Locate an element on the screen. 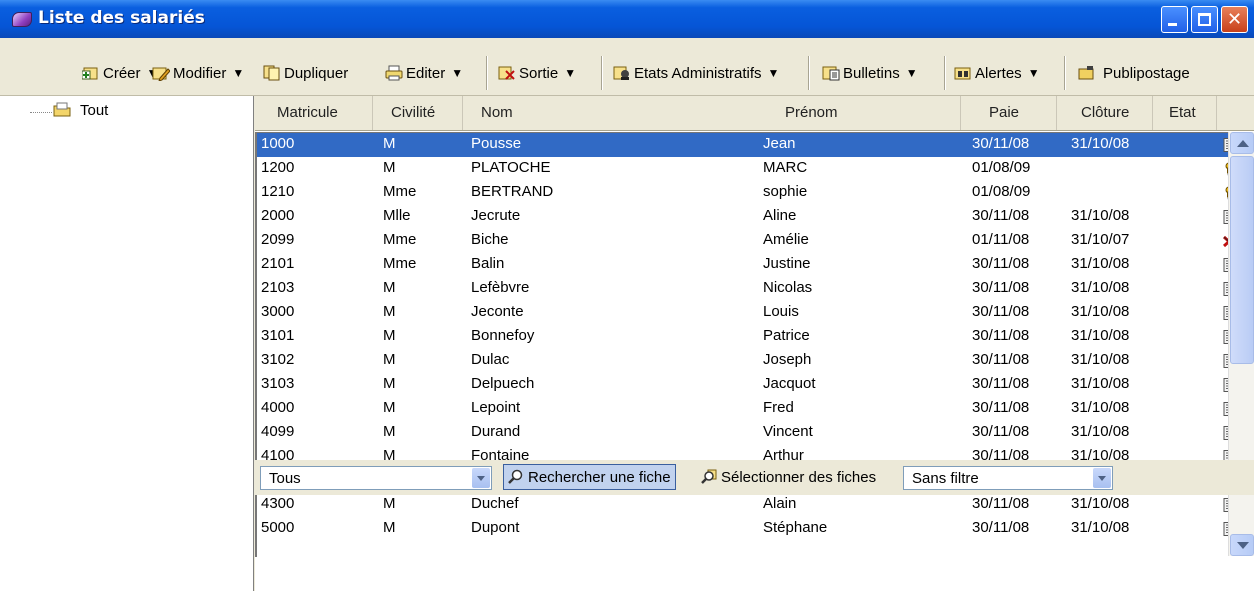  maximize-button is located at coordinates (1204, 19).